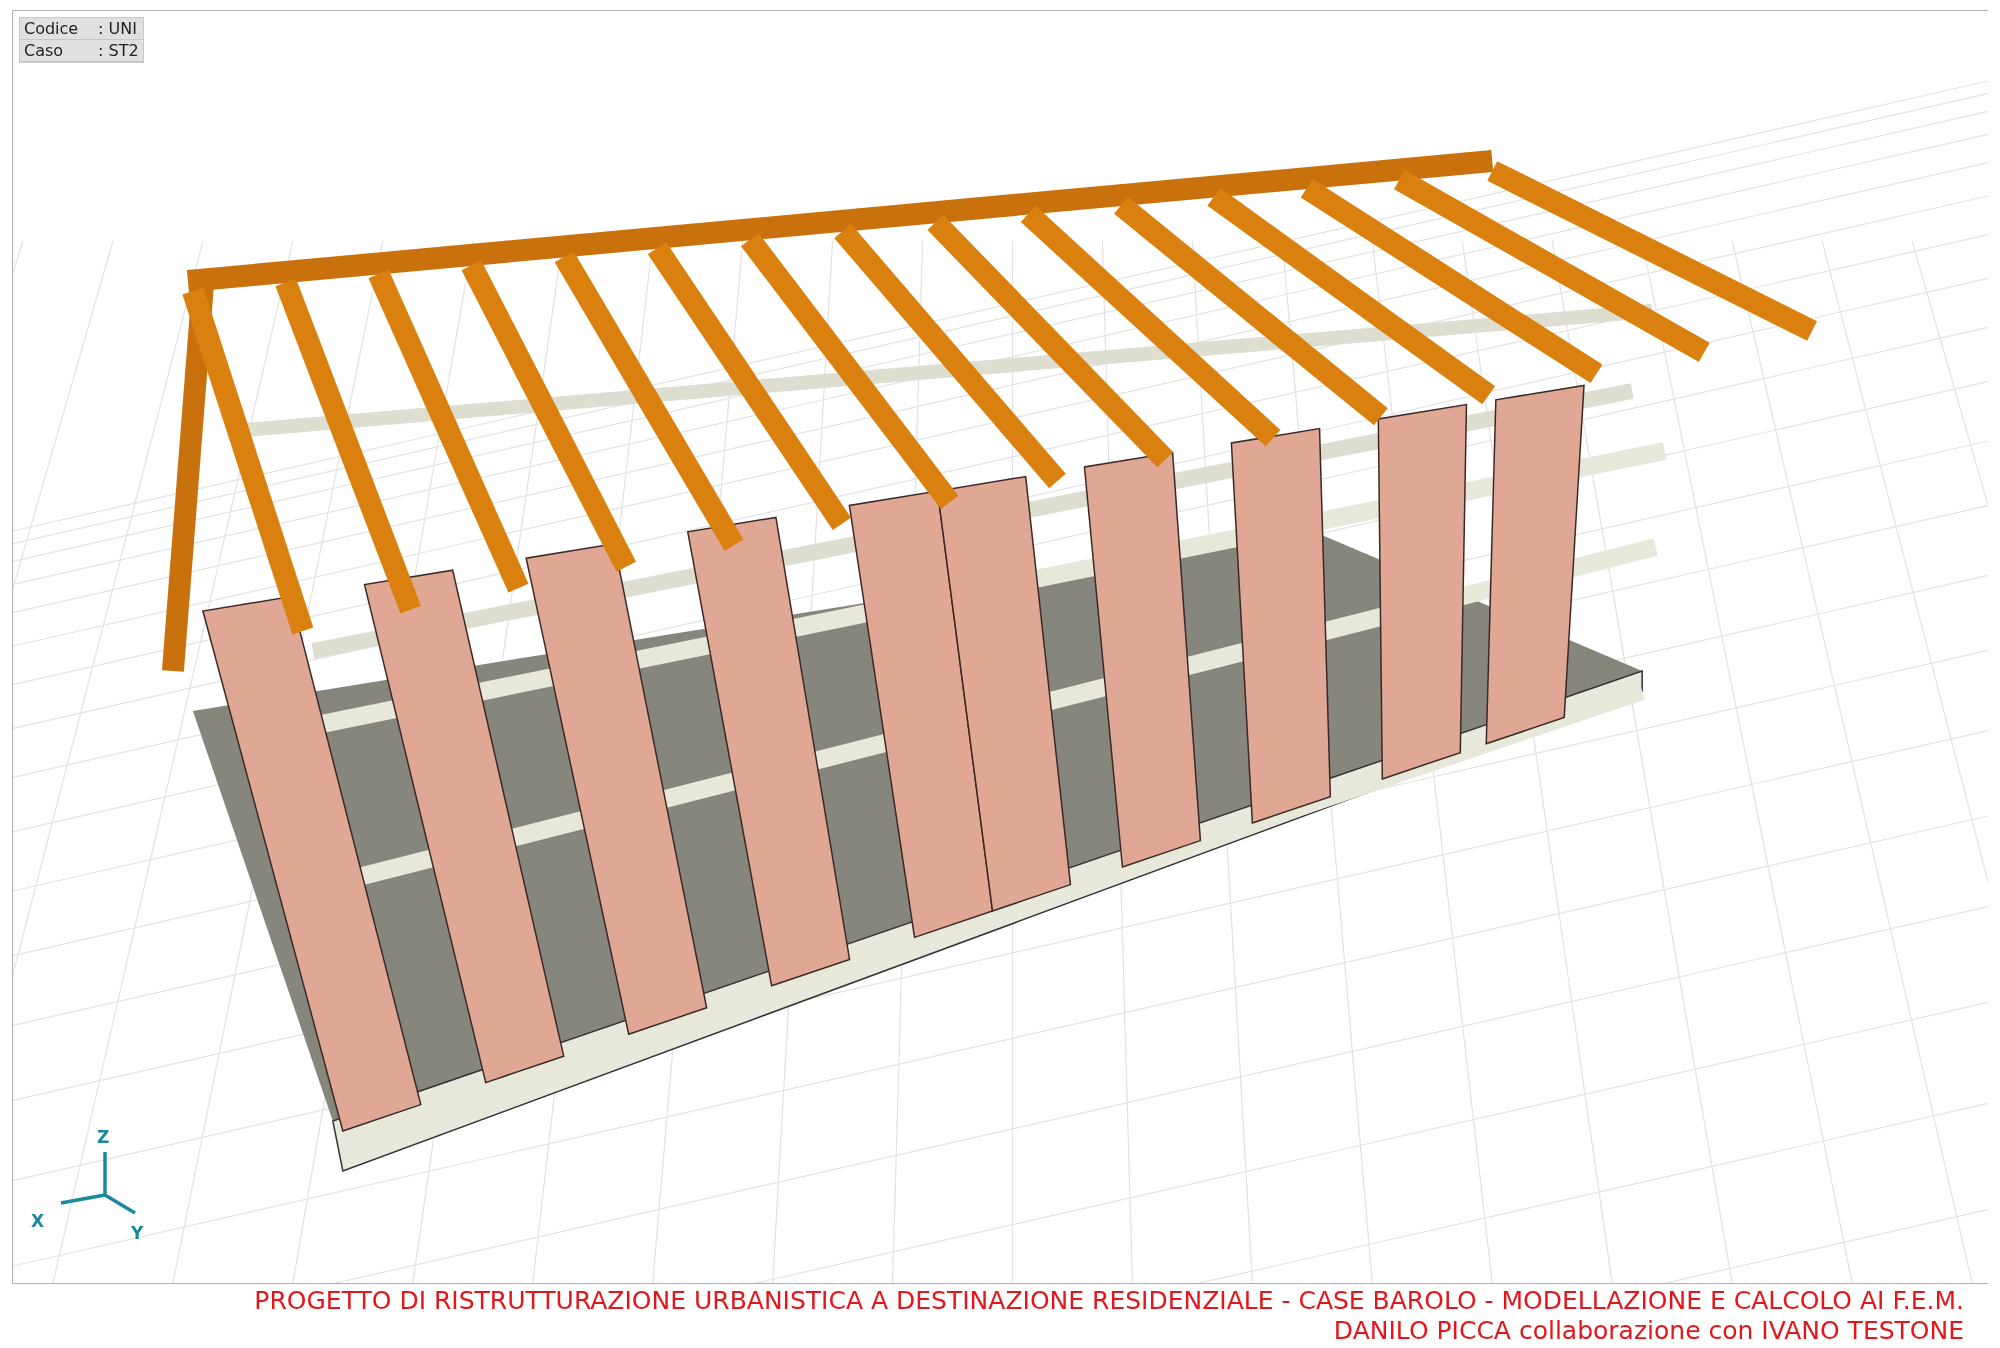 The width and height of the screenshot is (2000, 1348). Describe the element at coordinates (44, 50) in the screenshot. I see `legend-label: Caso` at that location.